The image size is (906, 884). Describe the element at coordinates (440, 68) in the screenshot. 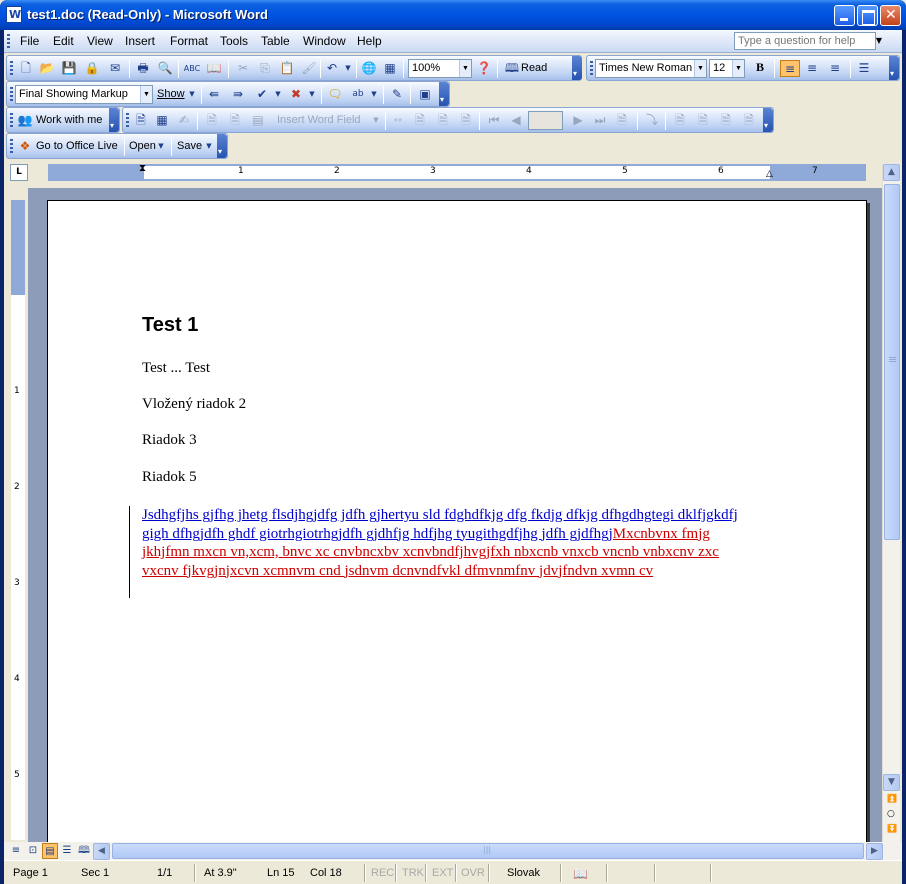

I see `zoom-combo: 100% ▼` at that location.